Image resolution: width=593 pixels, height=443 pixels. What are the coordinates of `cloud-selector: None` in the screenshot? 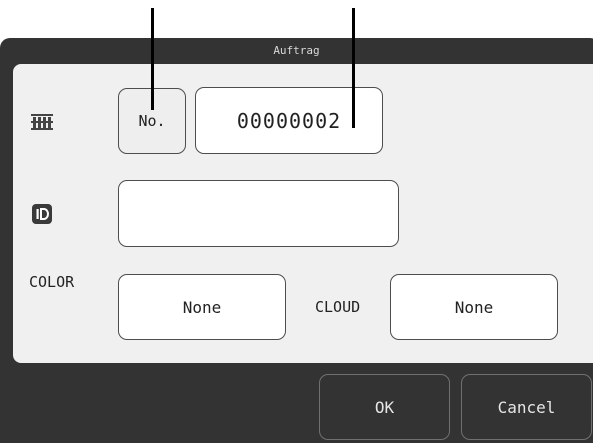 It's located at (474, 307).